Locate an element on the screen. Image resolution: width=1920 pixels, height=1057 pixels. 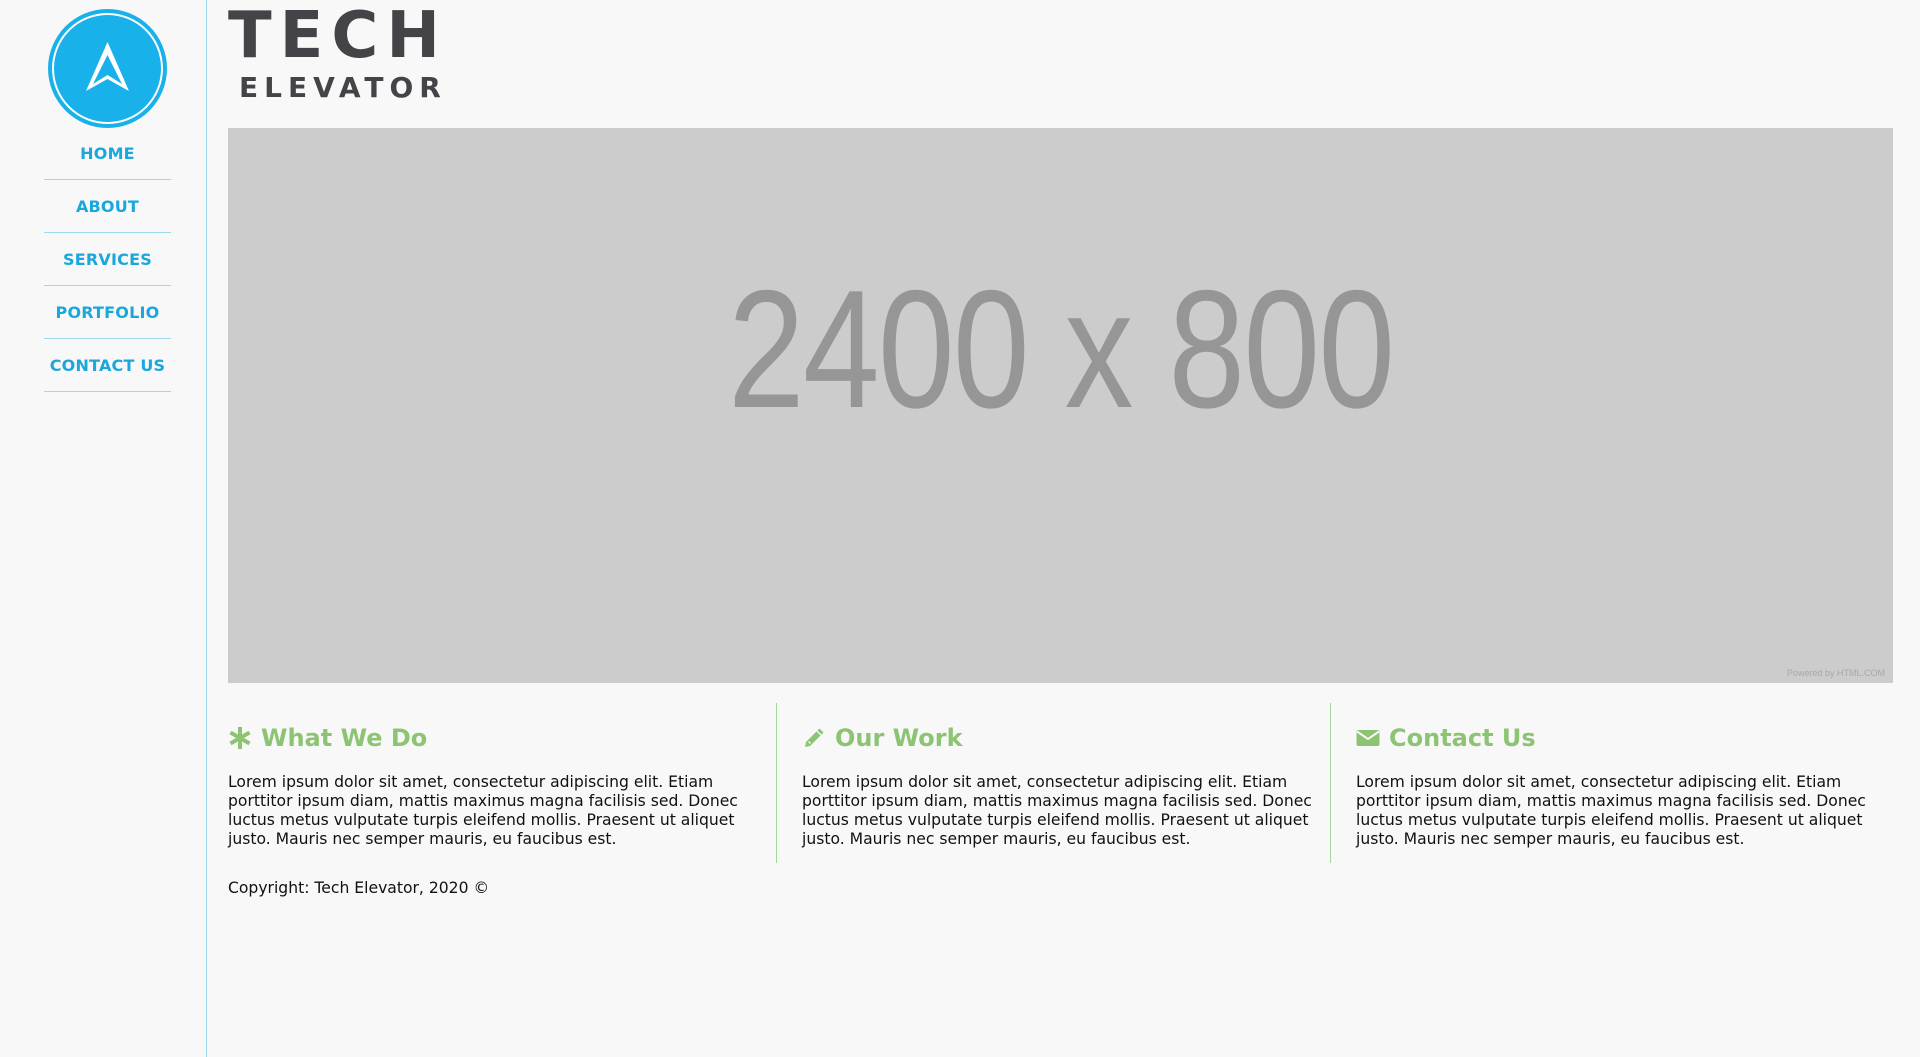
nav-item-portfolio: PORTFOLIO is located at coordinates (107, 312).